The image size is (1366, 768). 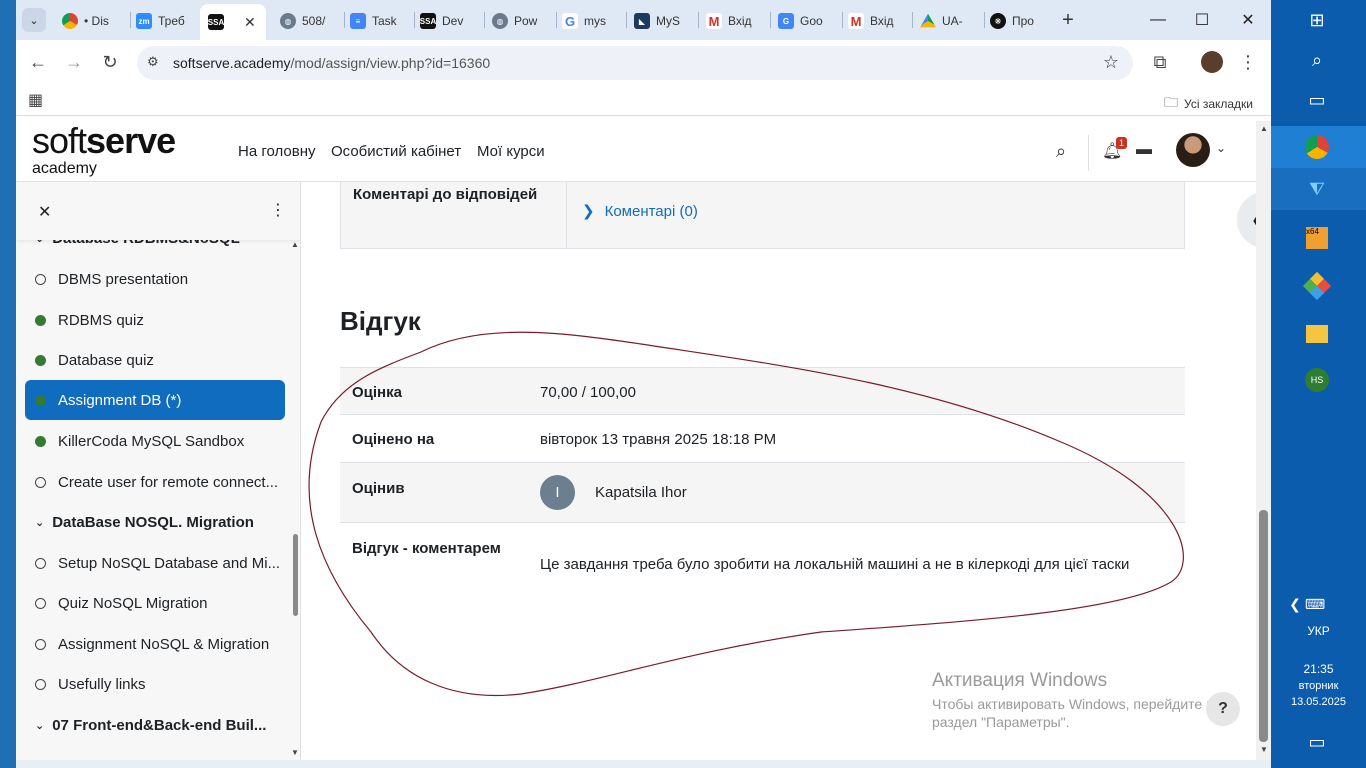 What do you see at coordinates (104, 150) in the screenshot?
I see `softserve-logo: softserve academy` at bounding box center [104, 150].